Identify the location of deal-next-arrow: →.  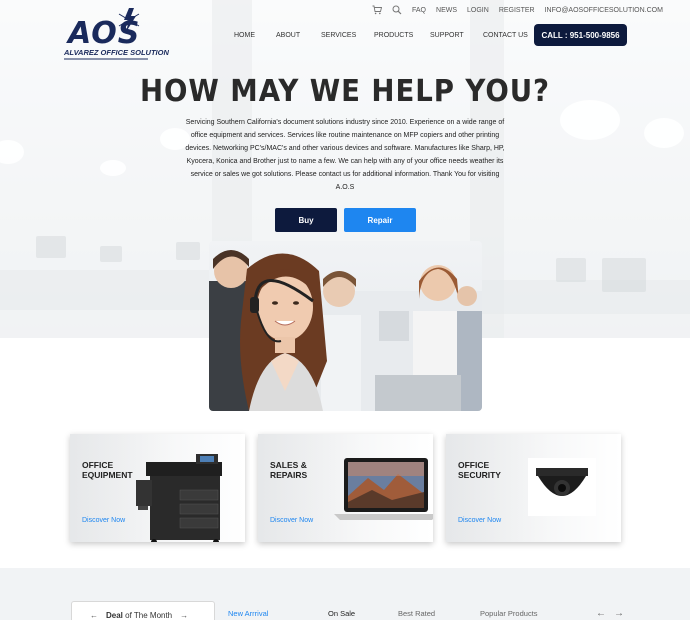
(184, 615).